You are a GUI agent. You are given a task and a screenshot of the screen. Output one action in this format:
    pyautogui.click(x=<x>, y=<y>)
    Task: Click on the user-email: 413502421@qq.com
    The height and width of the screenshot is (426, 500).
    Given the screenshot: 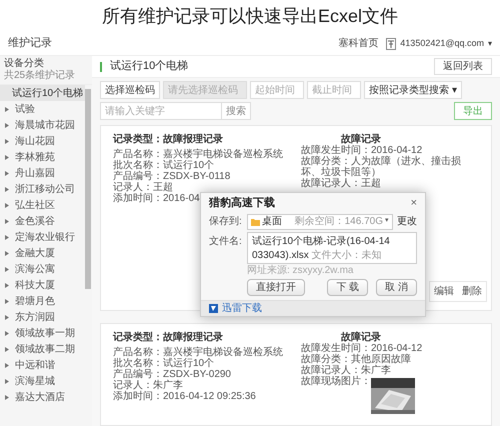 What is the action you would take?
    pyautogui.click(x=442, y=43)
    